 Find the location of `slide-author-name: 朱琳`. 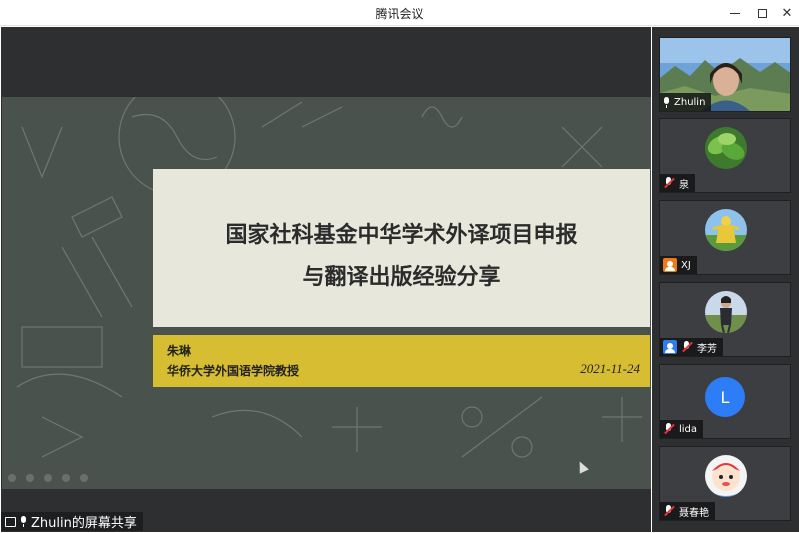

slide-author-name: 朱琳 is located at coordinates (179, 351).